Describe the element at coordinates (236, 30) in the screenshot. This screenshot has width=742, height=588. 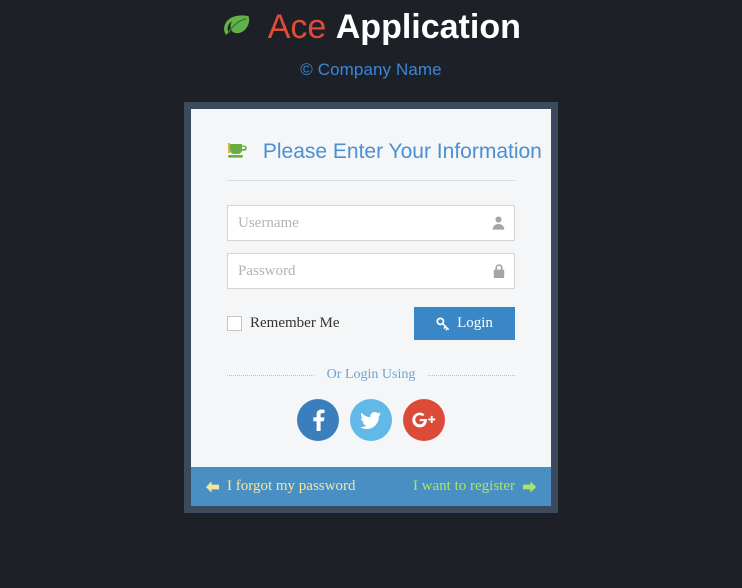
I see `leaf-icon` at that location.